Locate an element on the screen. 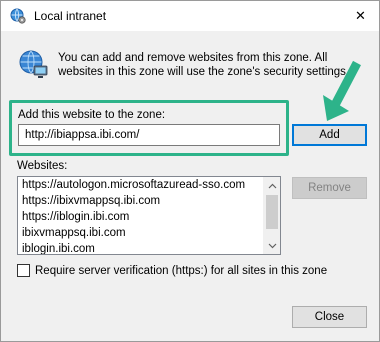 The image size is (380, 342). websites-label: Websites: is located at coordinates (42, 166).